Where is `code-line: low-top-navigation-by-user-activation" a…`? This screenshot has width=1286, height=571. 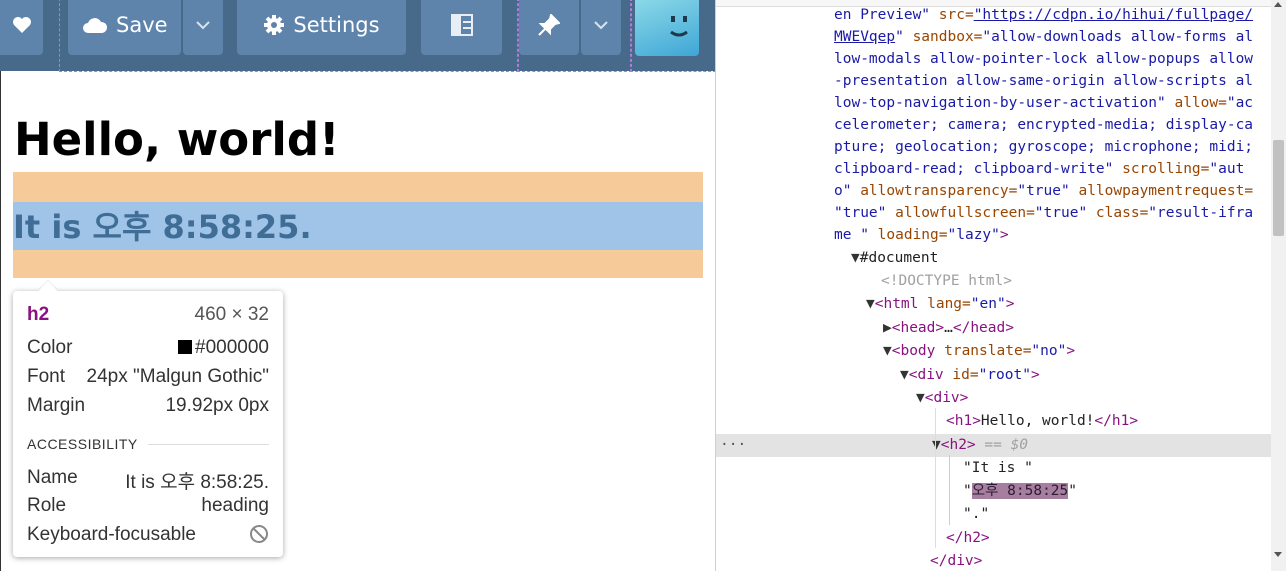 code-line: low-top-navigation-by-user-activation" a… is located at coordinates (1044, 103).